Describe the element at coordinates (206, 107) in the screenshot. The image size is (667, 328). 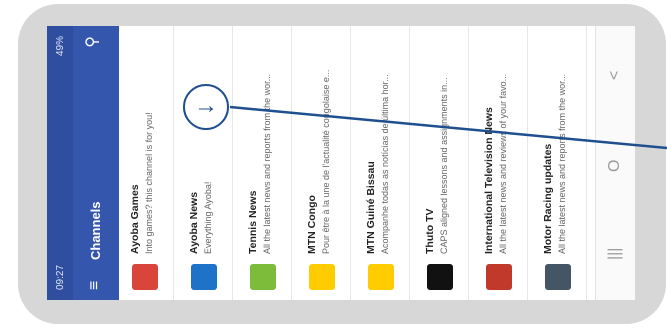
I see `arrow-right-icon: →` at that location.